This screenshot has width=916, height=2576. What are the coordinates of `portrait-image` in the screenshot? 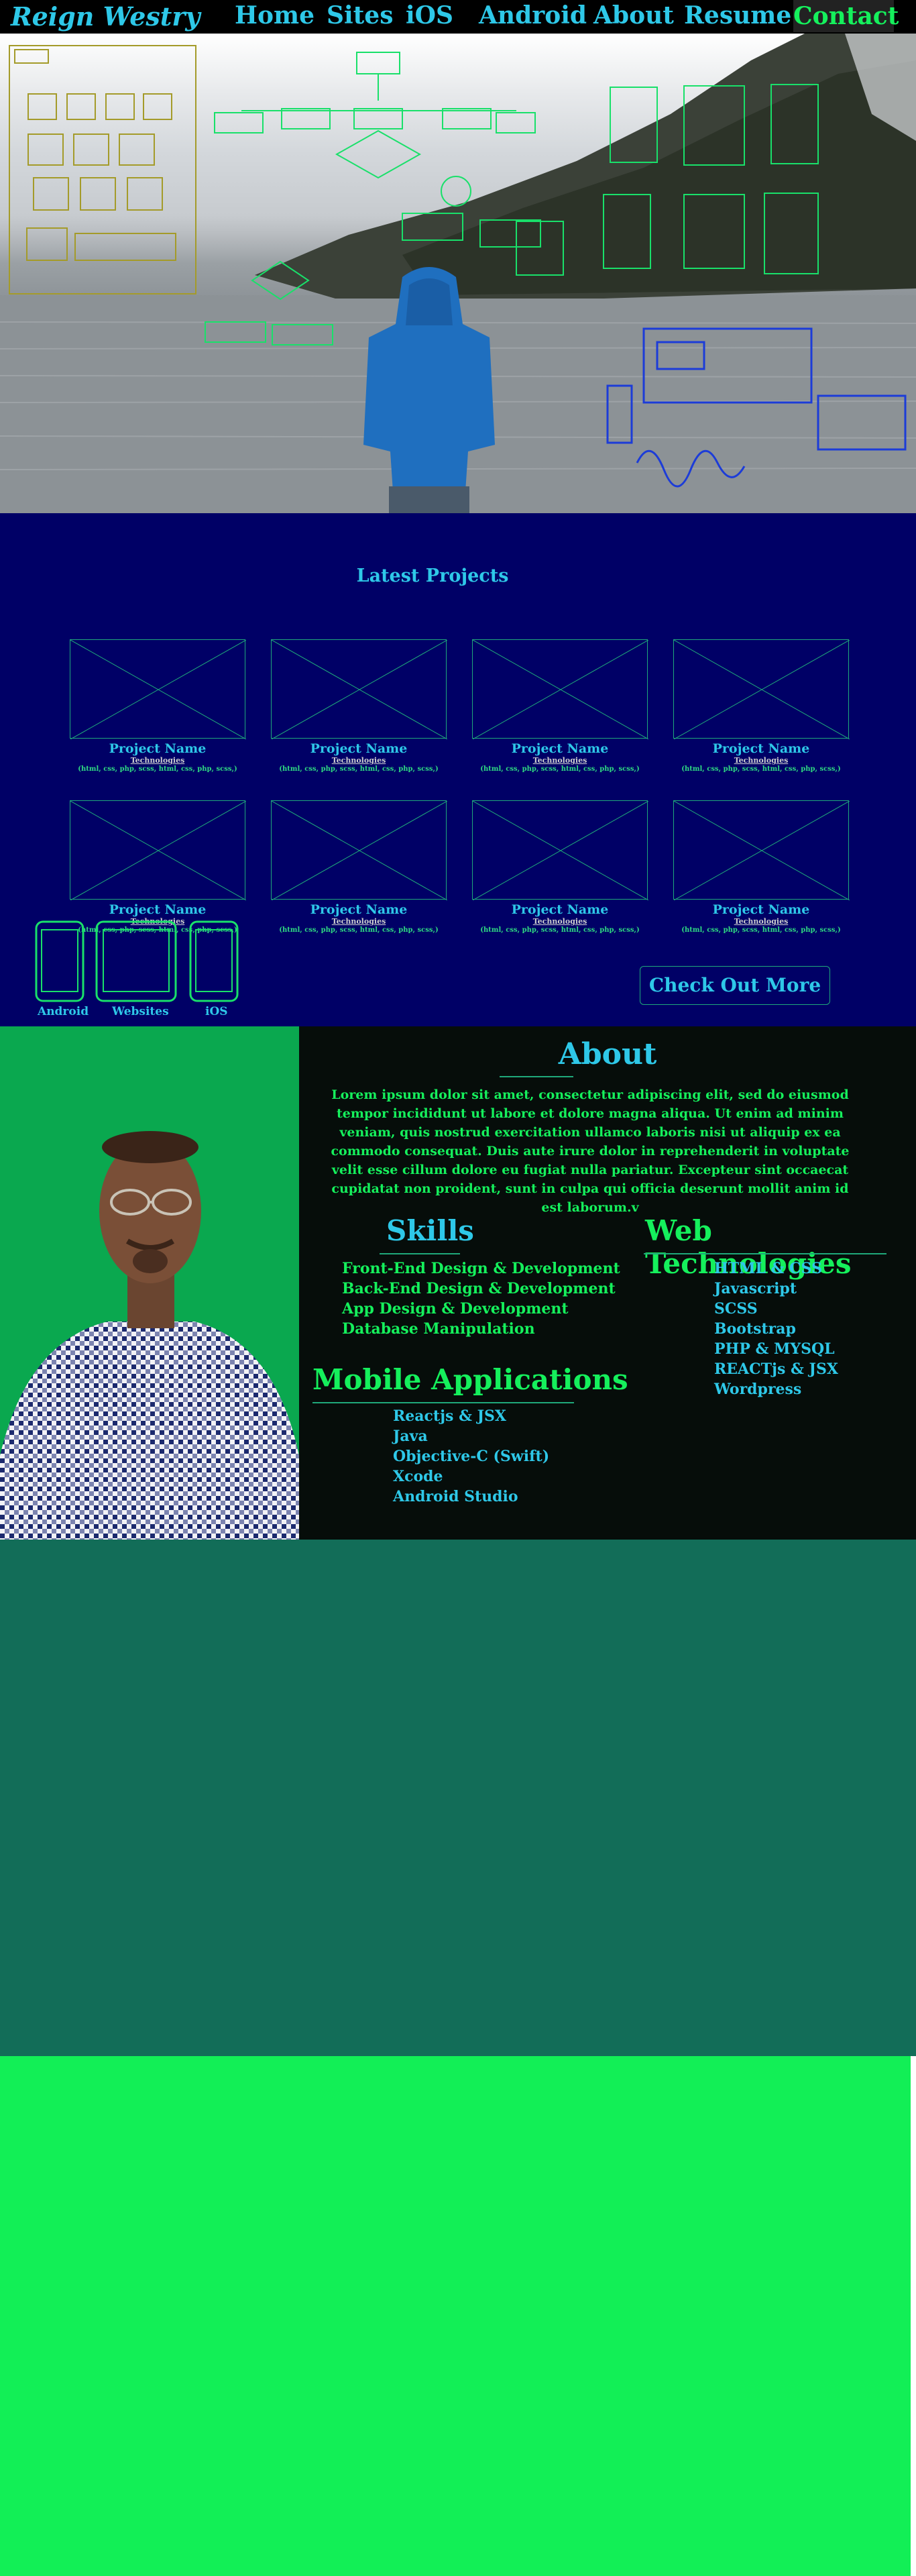 It's located at (149, 1335).